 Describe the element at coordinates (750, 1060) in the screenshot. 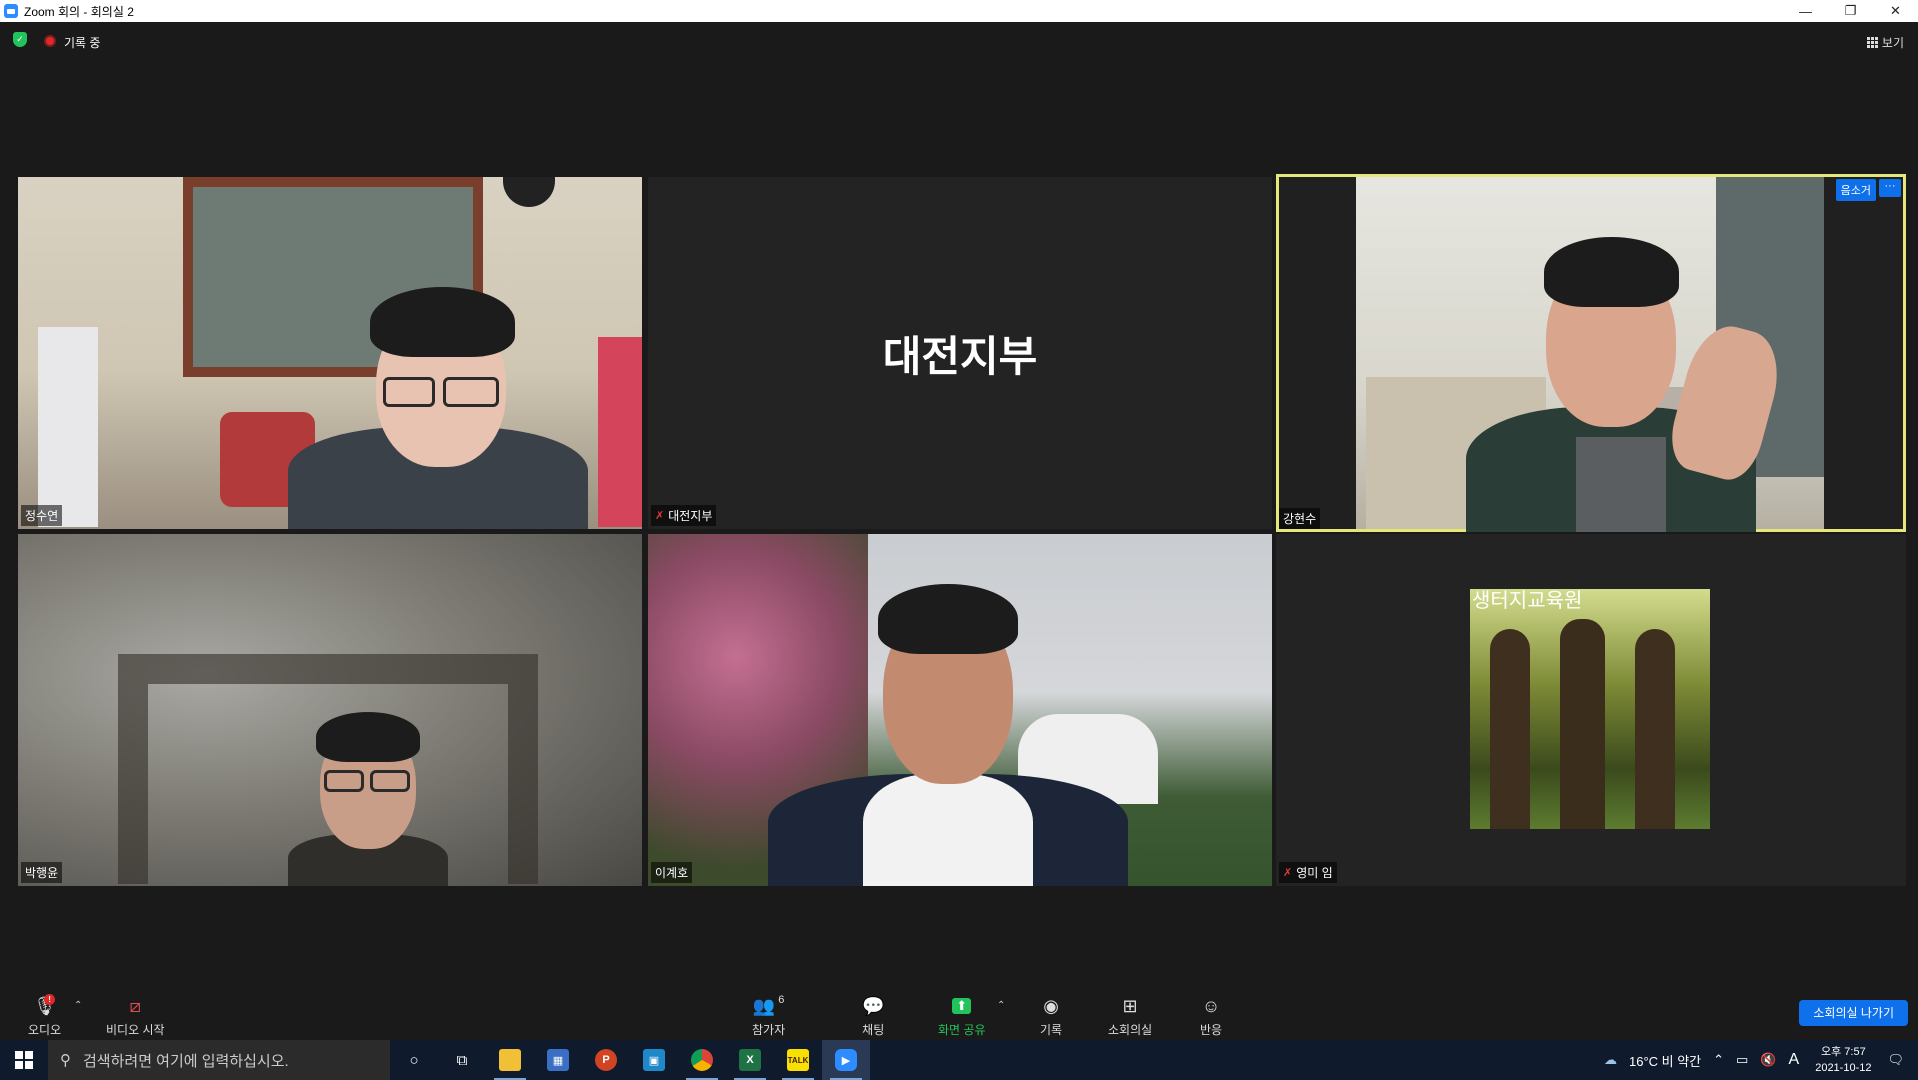

I see `excel-icon: X` at that location.